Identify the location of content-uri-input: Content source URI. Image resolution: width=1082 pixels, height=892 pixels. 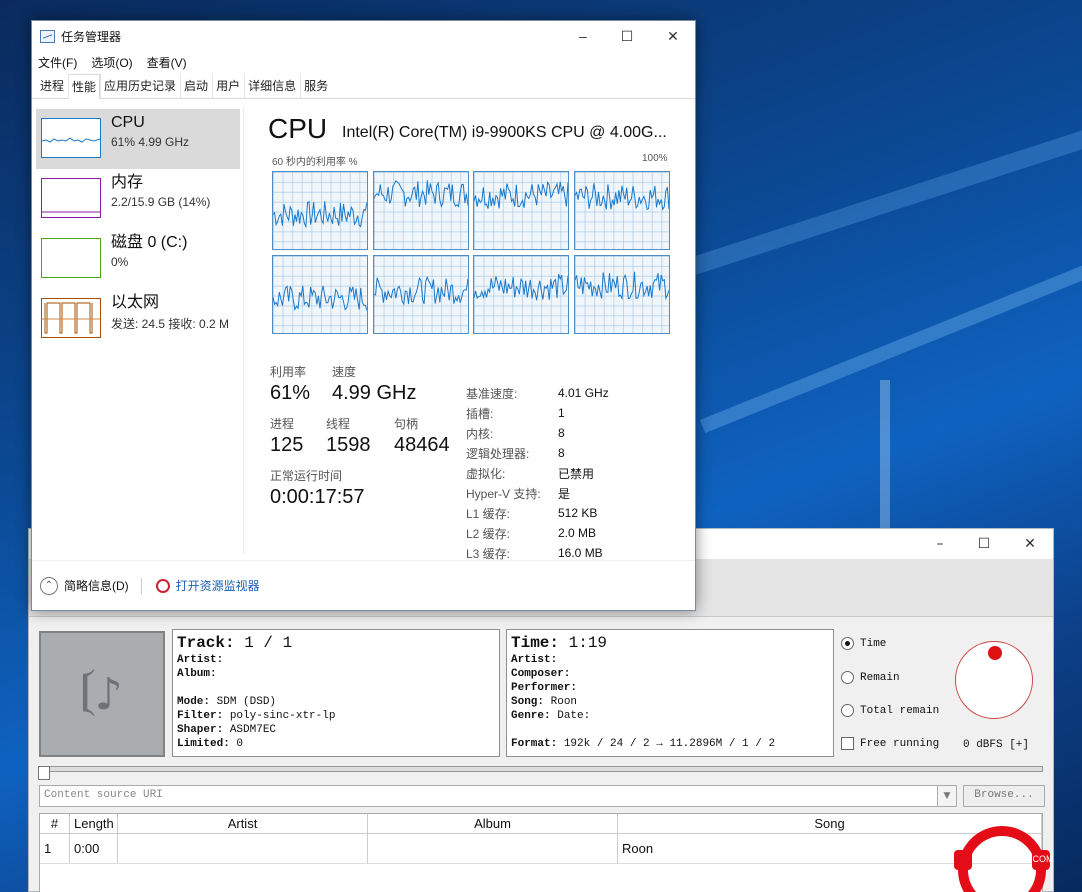
(498, 796).